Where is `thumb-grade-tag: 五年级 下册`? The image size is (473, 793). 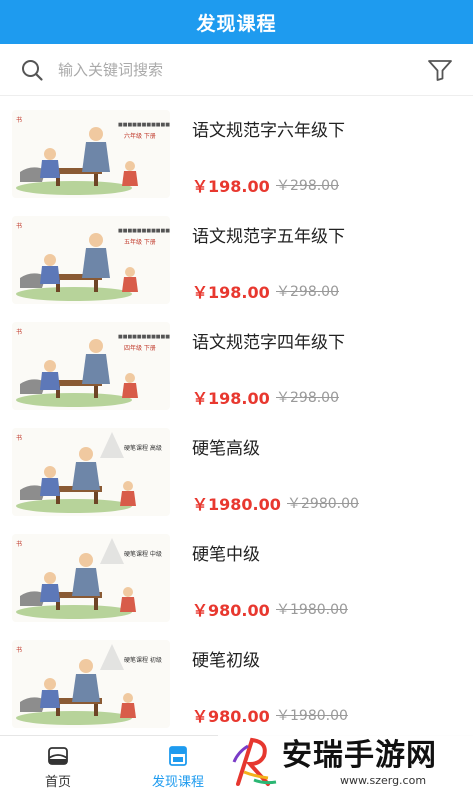
thumb-grade-tag: 五年级 下册 is located at coordinates (140, 242).